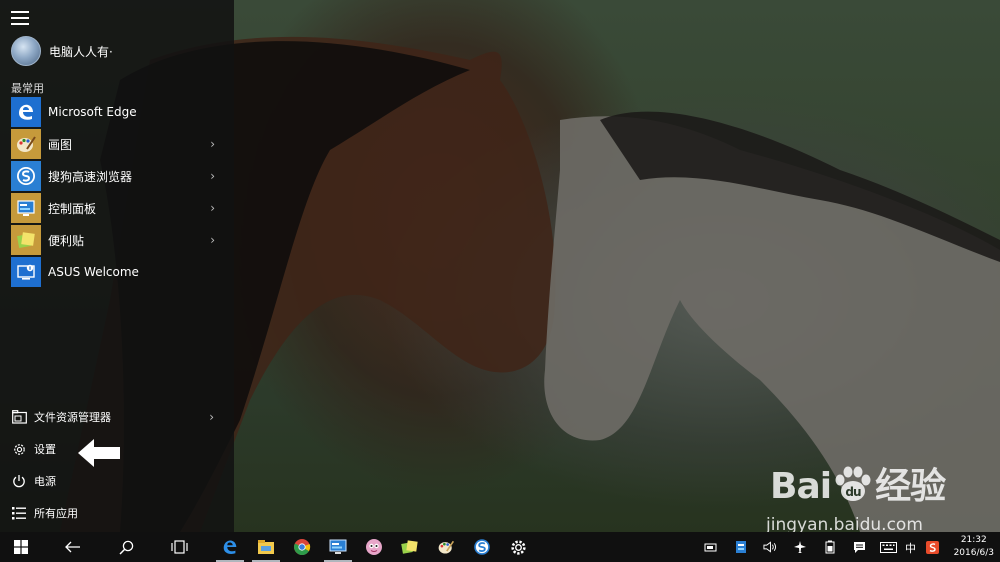 This screenshot has width=1000, height=562. What do you see at coordinates (854, 492) in the screenshot?
I see `svg-text: du` at bounding box center [854, 492].